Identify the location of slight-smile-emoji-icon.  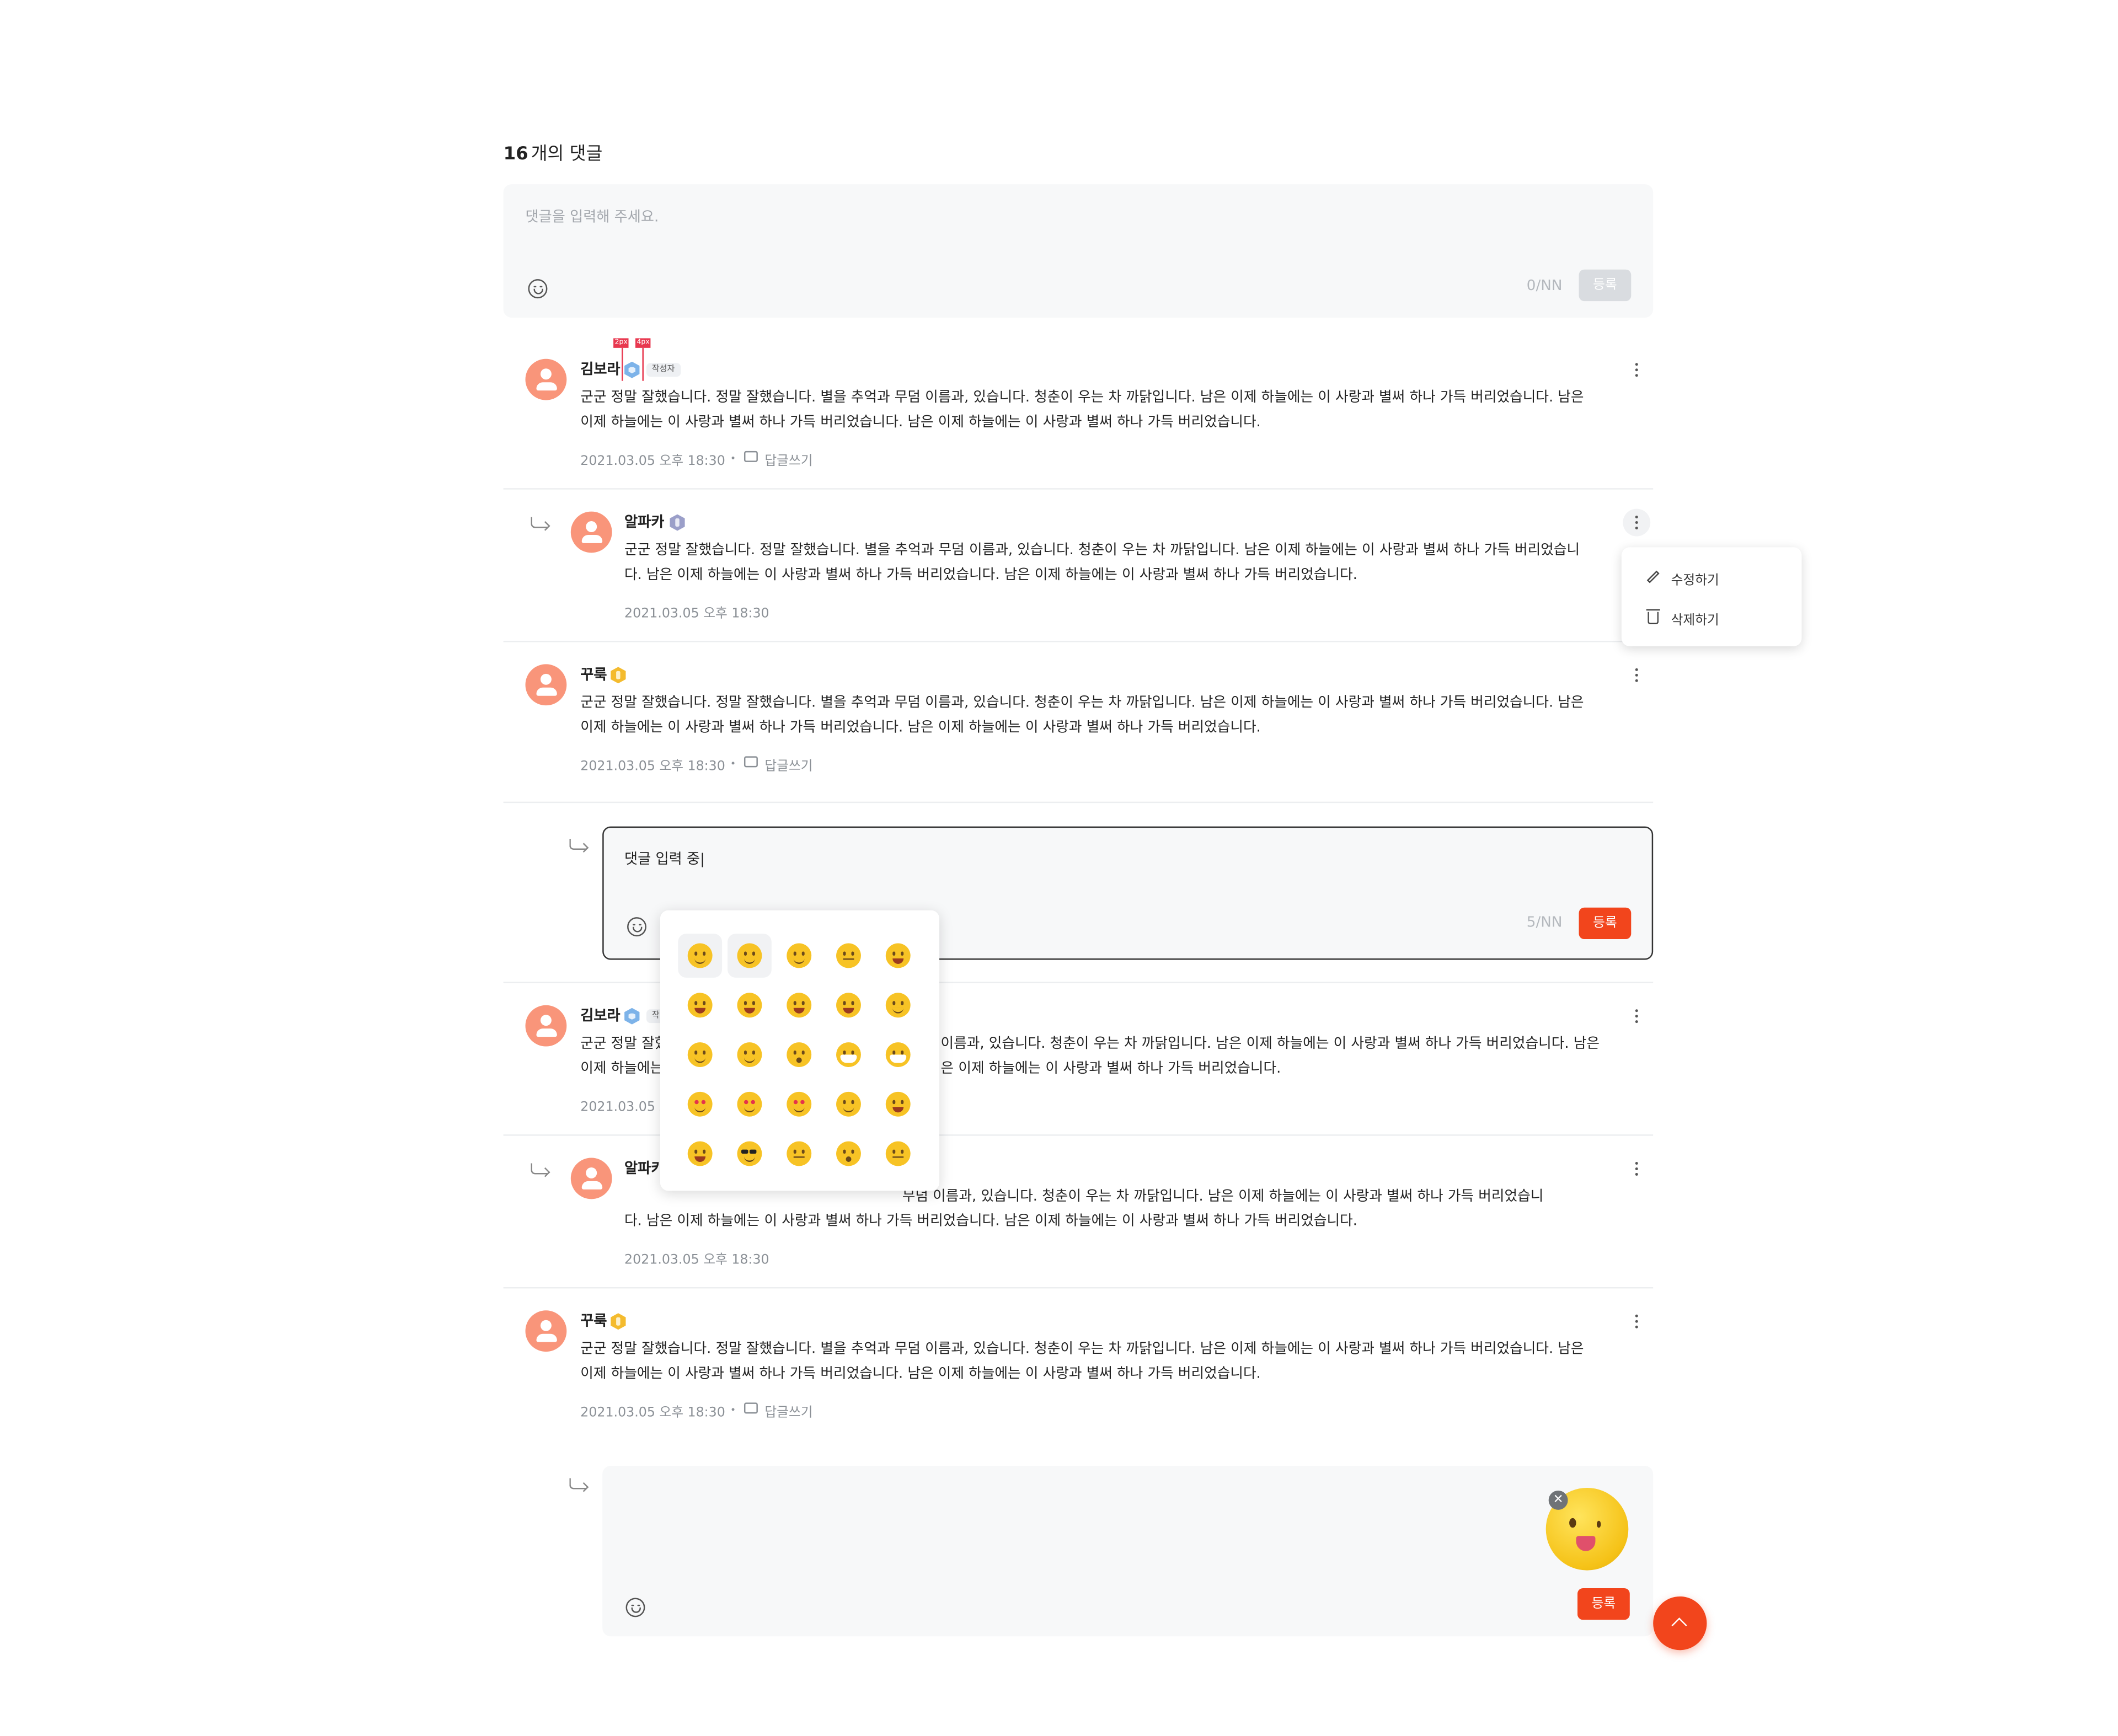
(700, 956).